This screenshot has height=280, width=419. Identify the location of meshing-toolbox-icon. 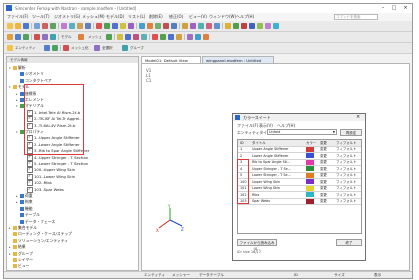
(66, 48).